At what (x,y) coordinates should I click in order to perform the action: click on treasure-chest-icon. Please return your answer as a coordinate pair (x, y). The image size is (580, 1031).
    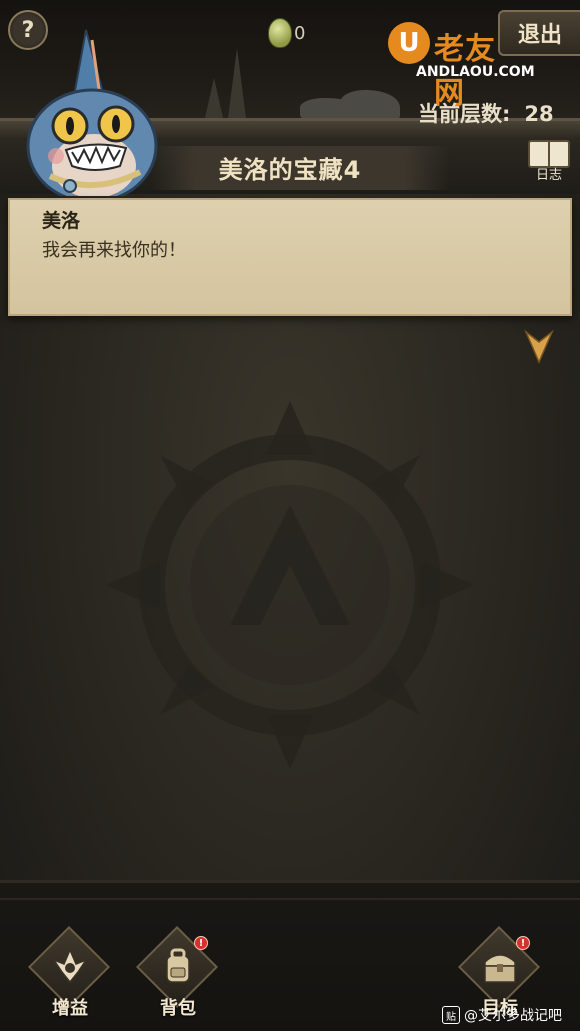
    Looking at the image, I should click on (500, 968).